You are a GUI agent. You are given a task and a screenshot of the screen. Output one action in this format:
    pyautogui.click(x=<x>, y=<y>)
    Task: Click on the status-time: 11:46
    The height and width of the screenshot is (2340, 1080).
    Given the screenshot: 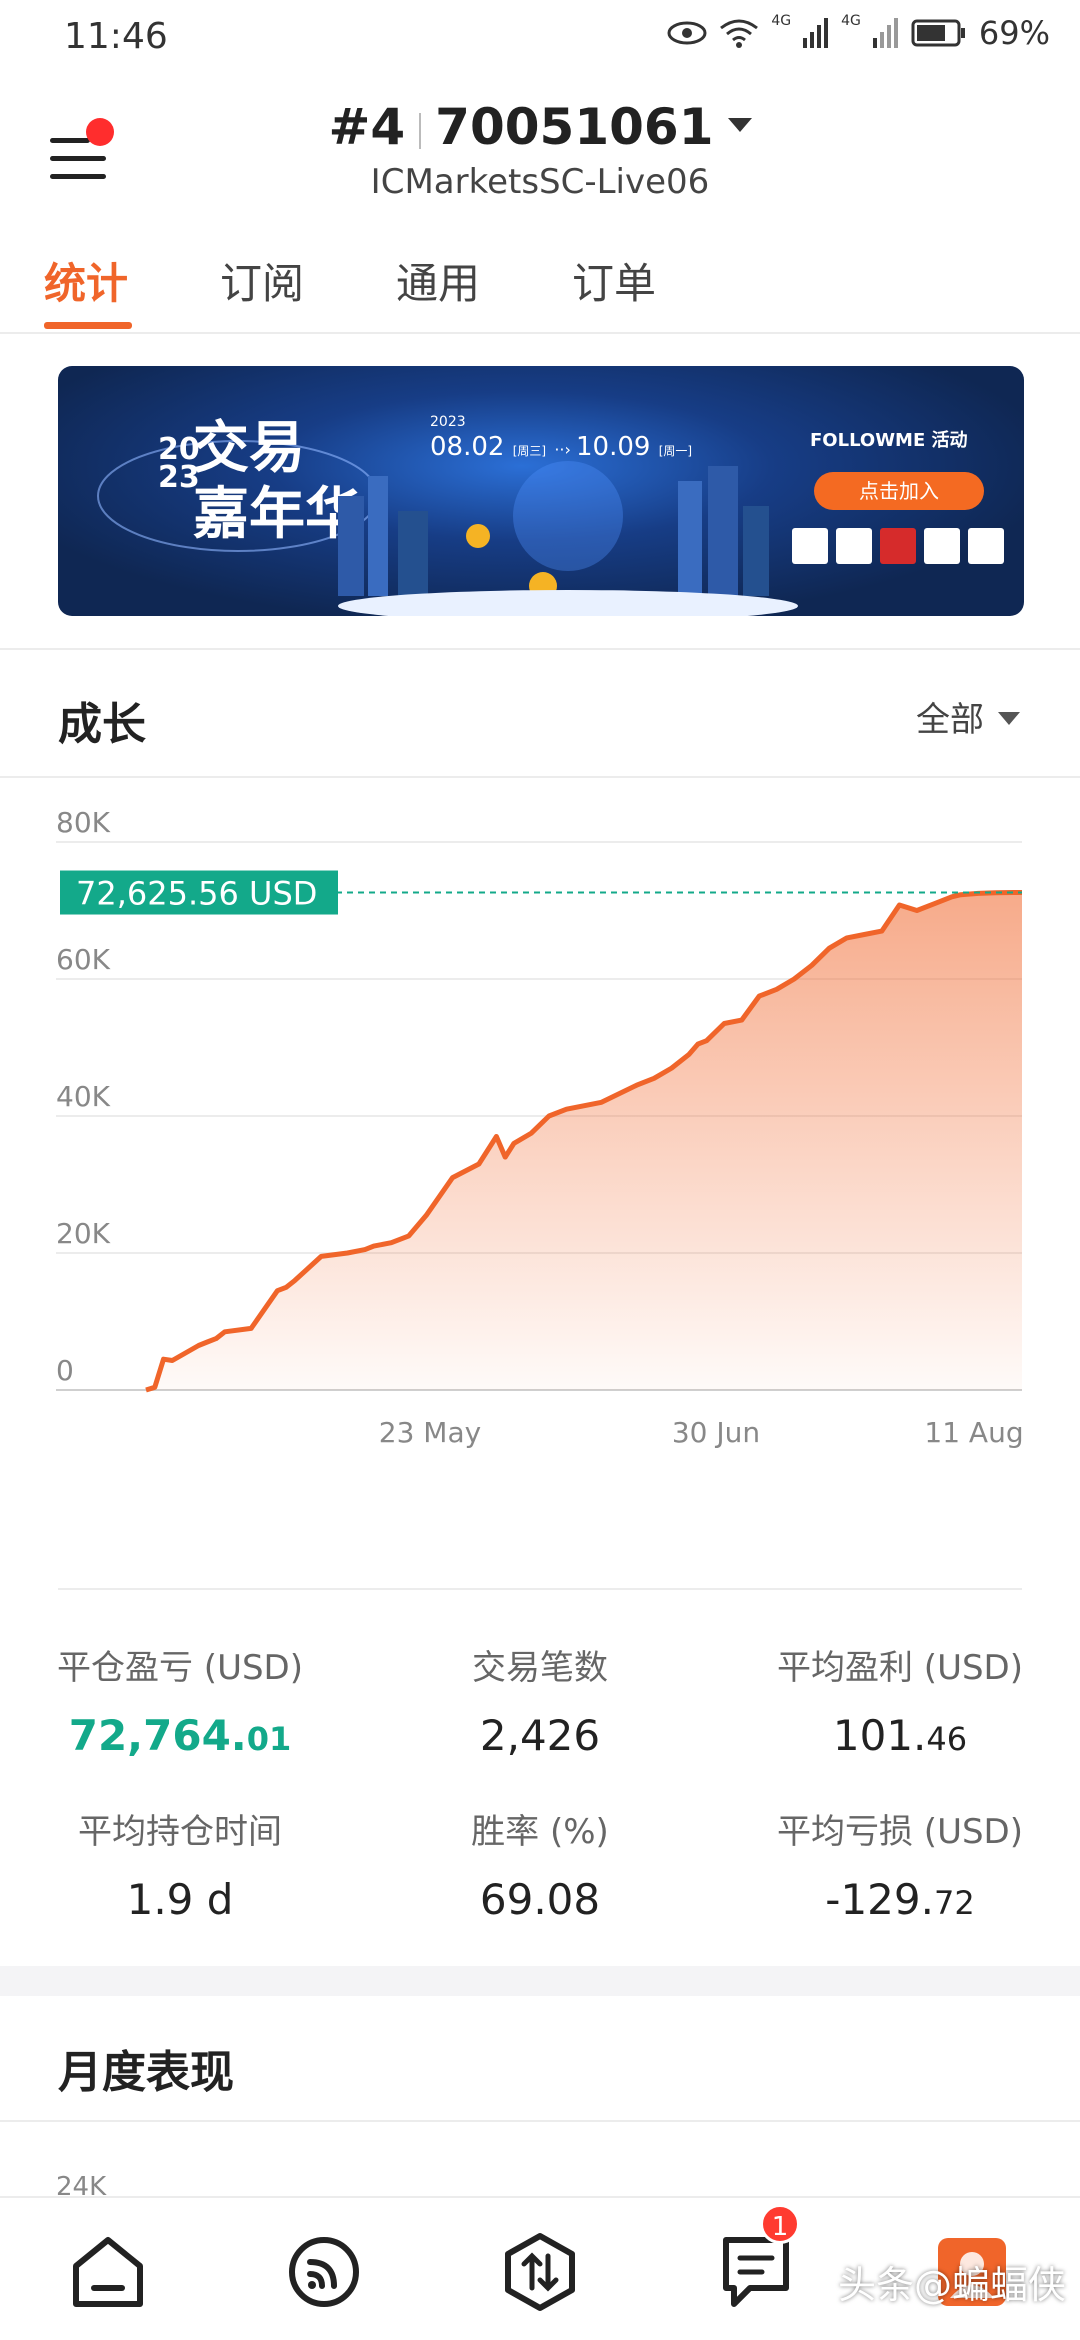 What is the action you would take?
    pyautogui.click(x=116, y=36)
    